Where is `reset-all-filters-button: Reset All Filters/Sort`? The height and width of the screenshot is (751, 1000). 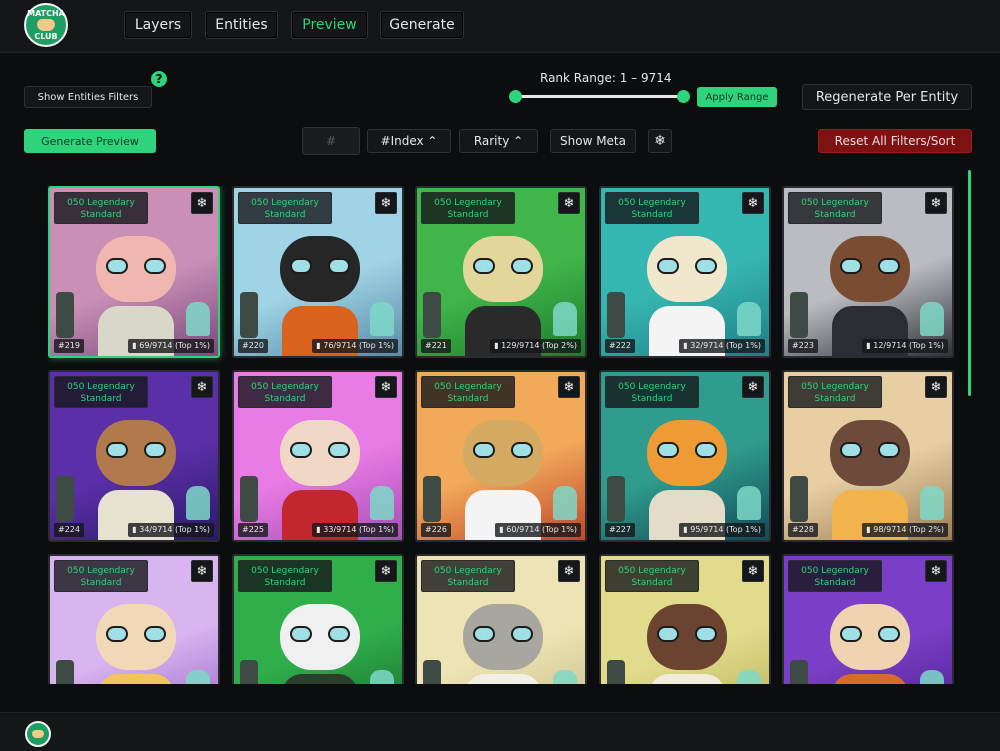
reset-all-filters-button: Reset All Filters/Sort is located at coordinates (895, 141).